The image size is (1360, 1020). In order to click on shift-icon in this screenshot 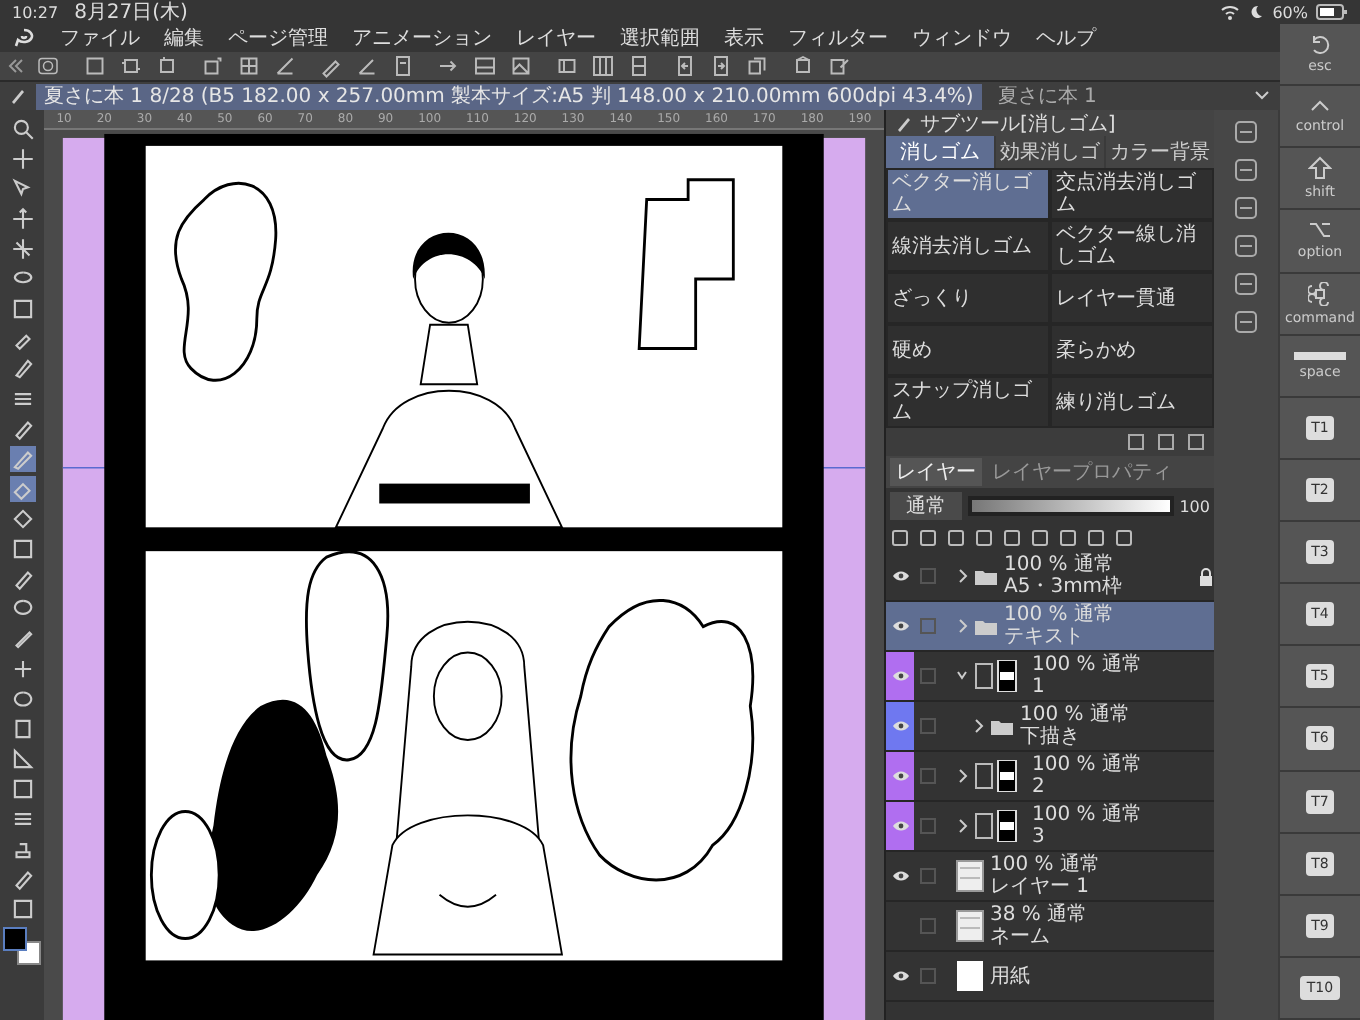, I will do `click(1320, 168)`.